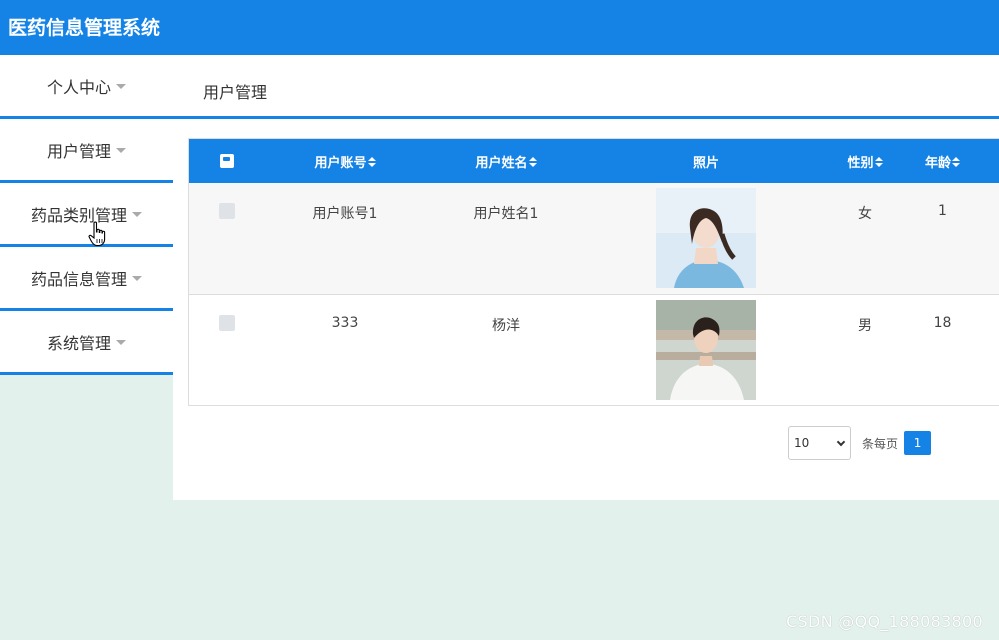  I want to click on sidebar-item-label: 个人中心, so click(78, 87).